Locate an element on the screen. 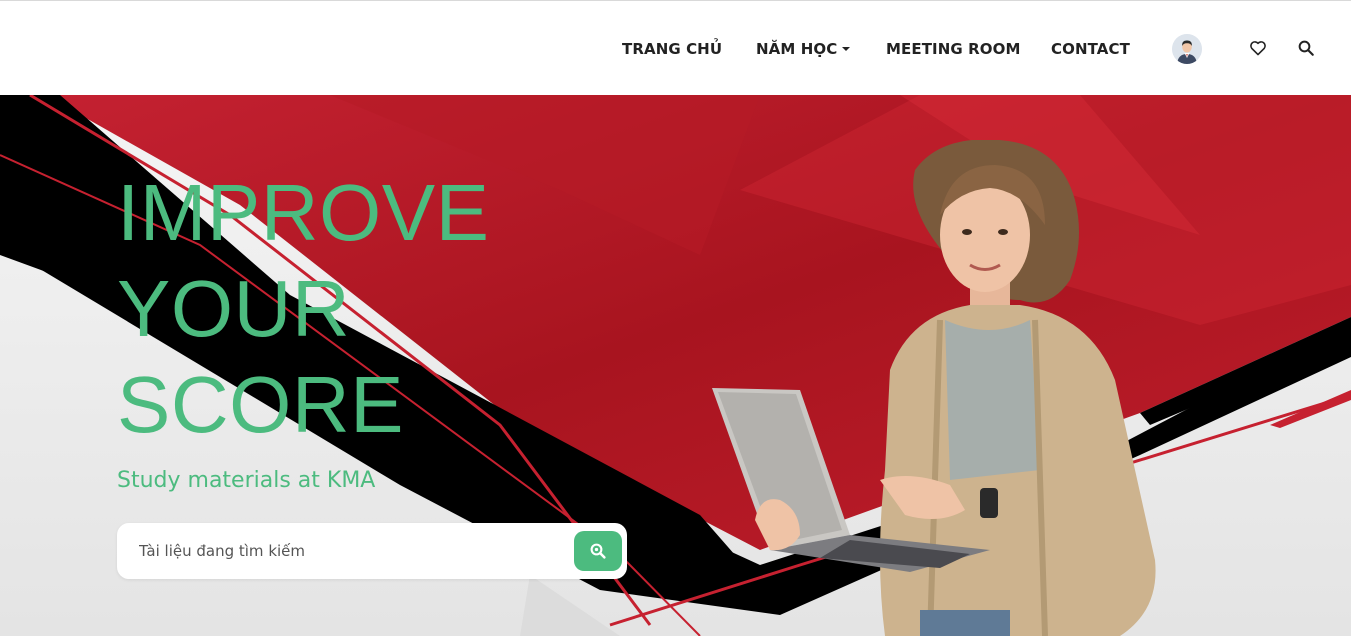  nav-item-home: TRANG CHỦ is located at coordinates (672, 49).